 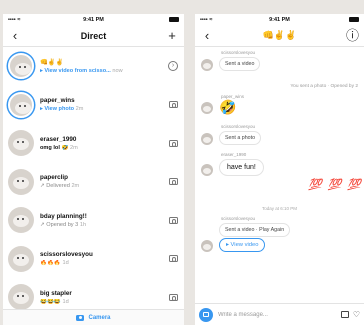 I want to click on camera-label: Camera, so click(x=99, y=317).